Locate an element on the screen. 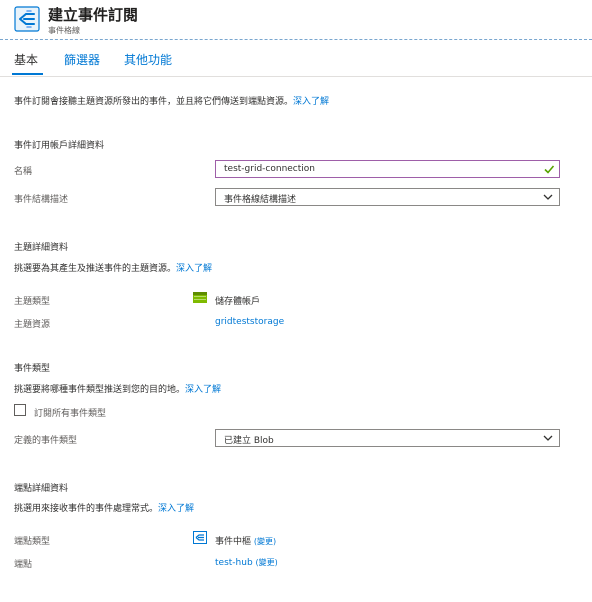 The height and width of the screenshot is (602, 592). endpoint-type-value: 事件中樞 is located at coordinates (233, 542).